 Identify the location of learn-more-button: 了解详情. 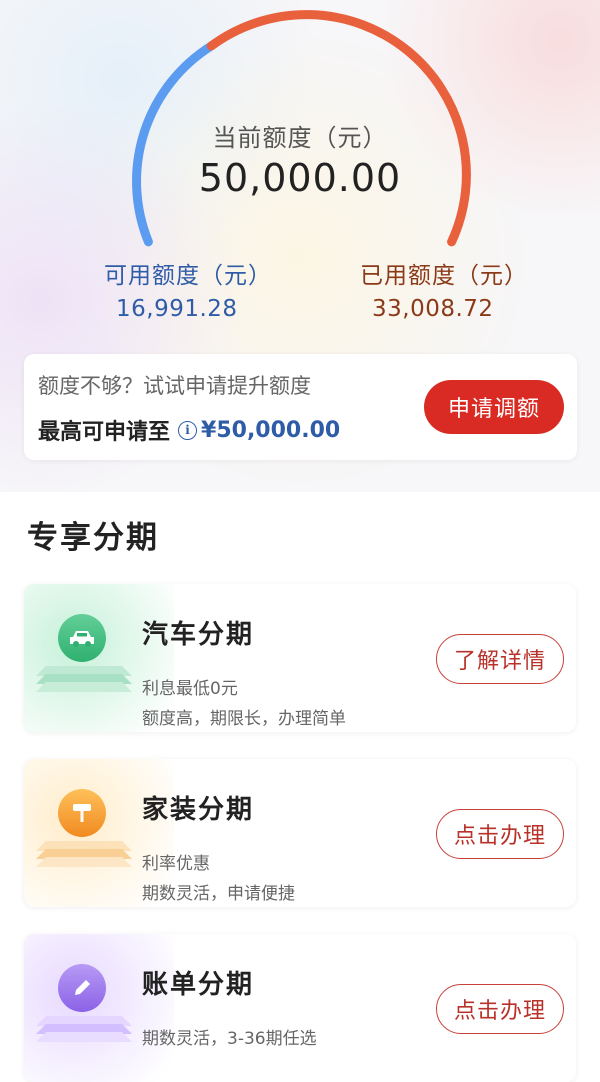
(500, 659).